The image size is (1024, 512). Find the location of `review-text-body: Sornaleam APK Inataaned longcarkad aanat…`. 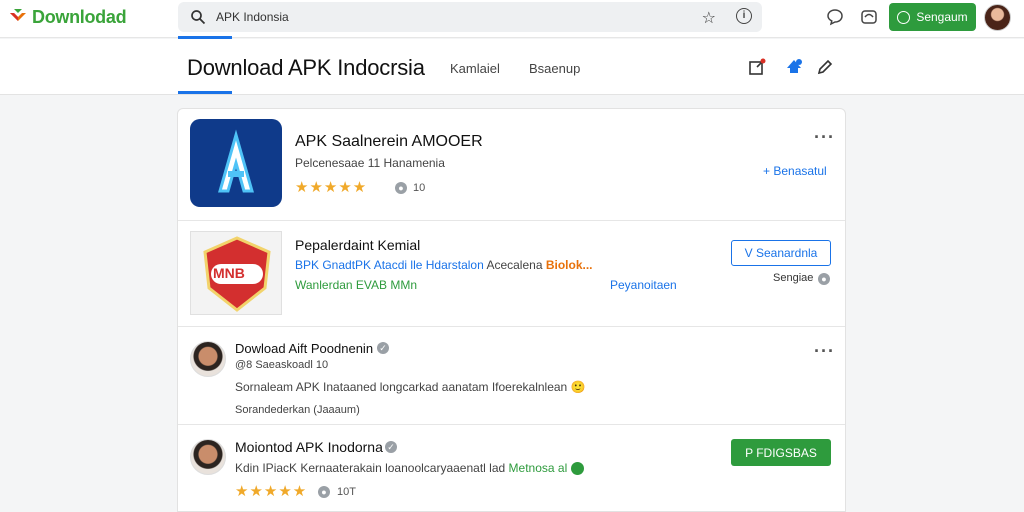

review-text-body: Sornaleam APK Inataaned longcarkad aanat… is located at coordinates (401, 387).